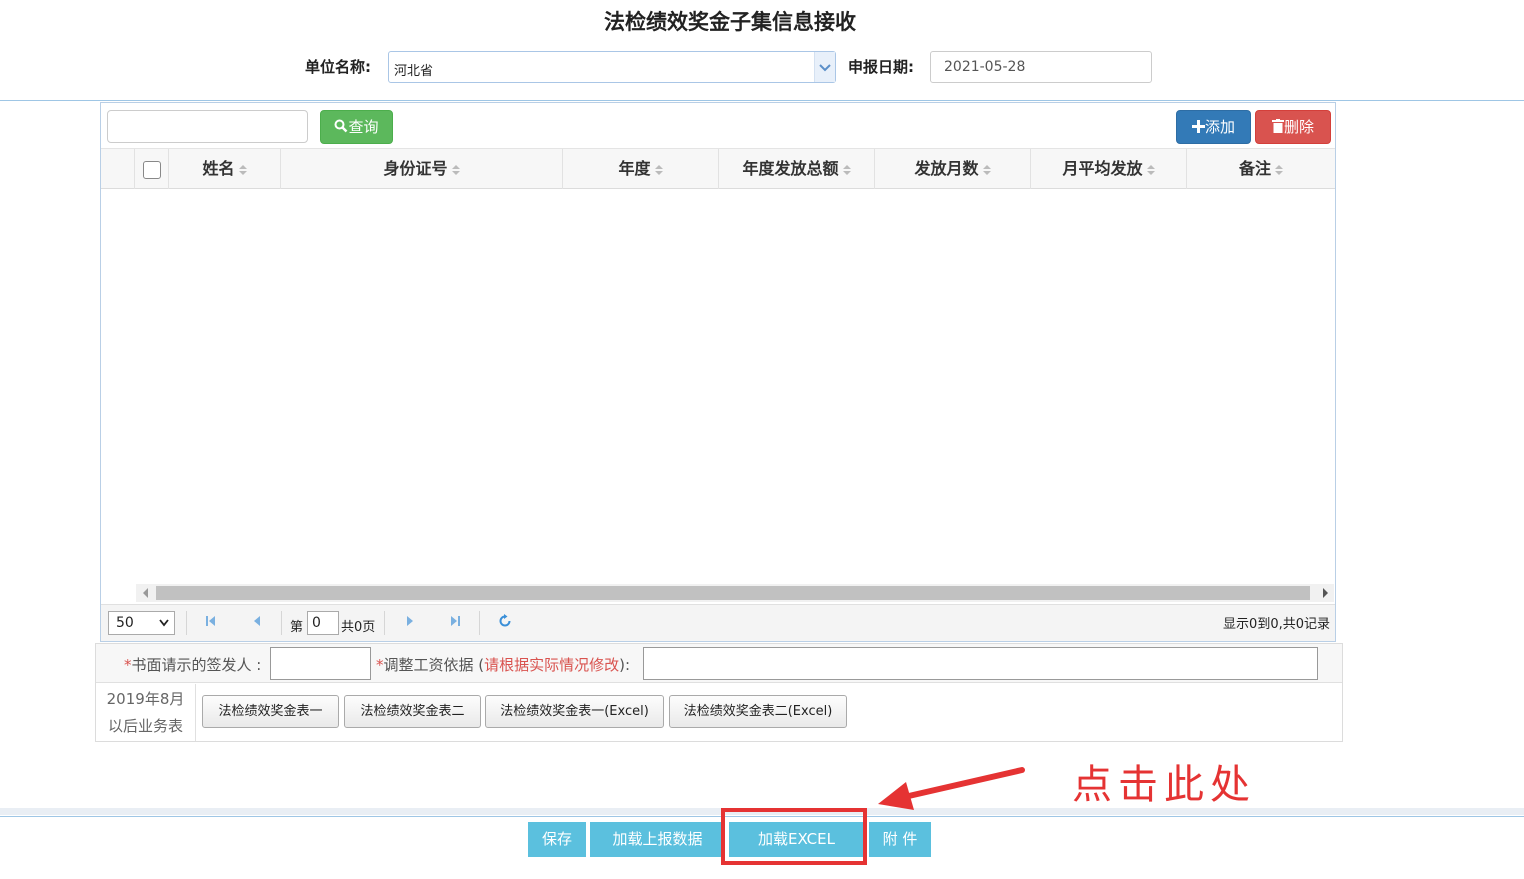 This screenshot has height=879, width=1524. Describe the element at coordinates (211, 621) in the screenshot. I see `first-page-icon` at that location.